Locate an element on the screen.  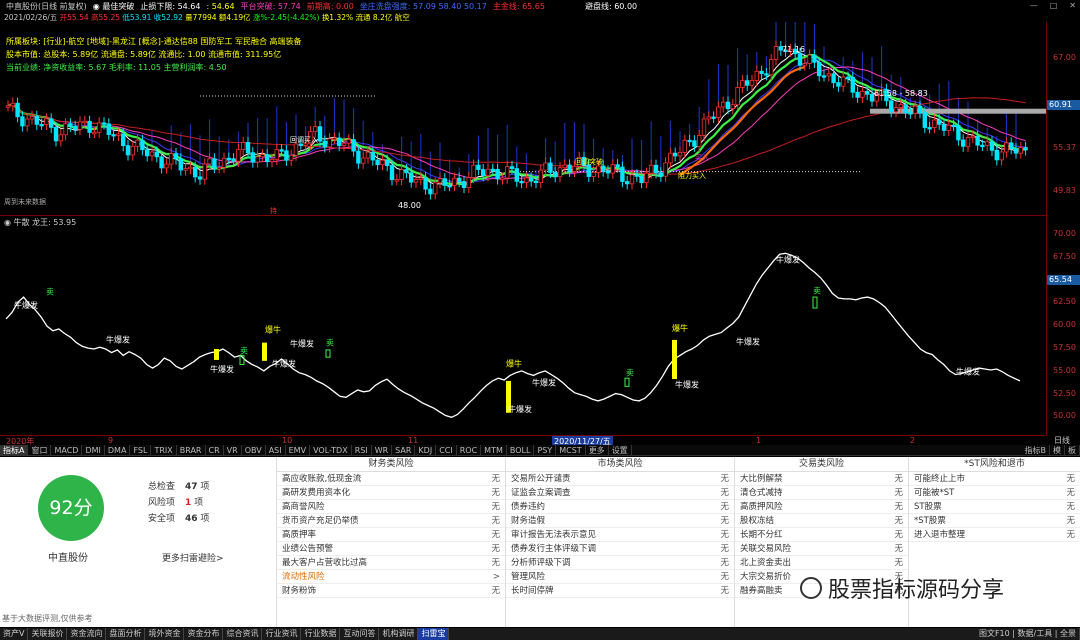
bottom-tab: 行业数据 is located at coordinates (321, 634).